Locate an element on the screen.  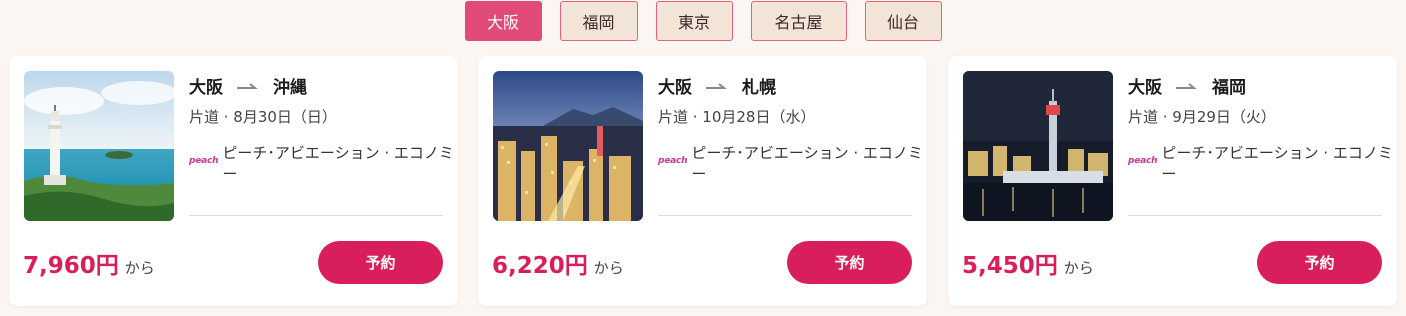
price: 5,450円 から is located at coordinates (1028, 263).